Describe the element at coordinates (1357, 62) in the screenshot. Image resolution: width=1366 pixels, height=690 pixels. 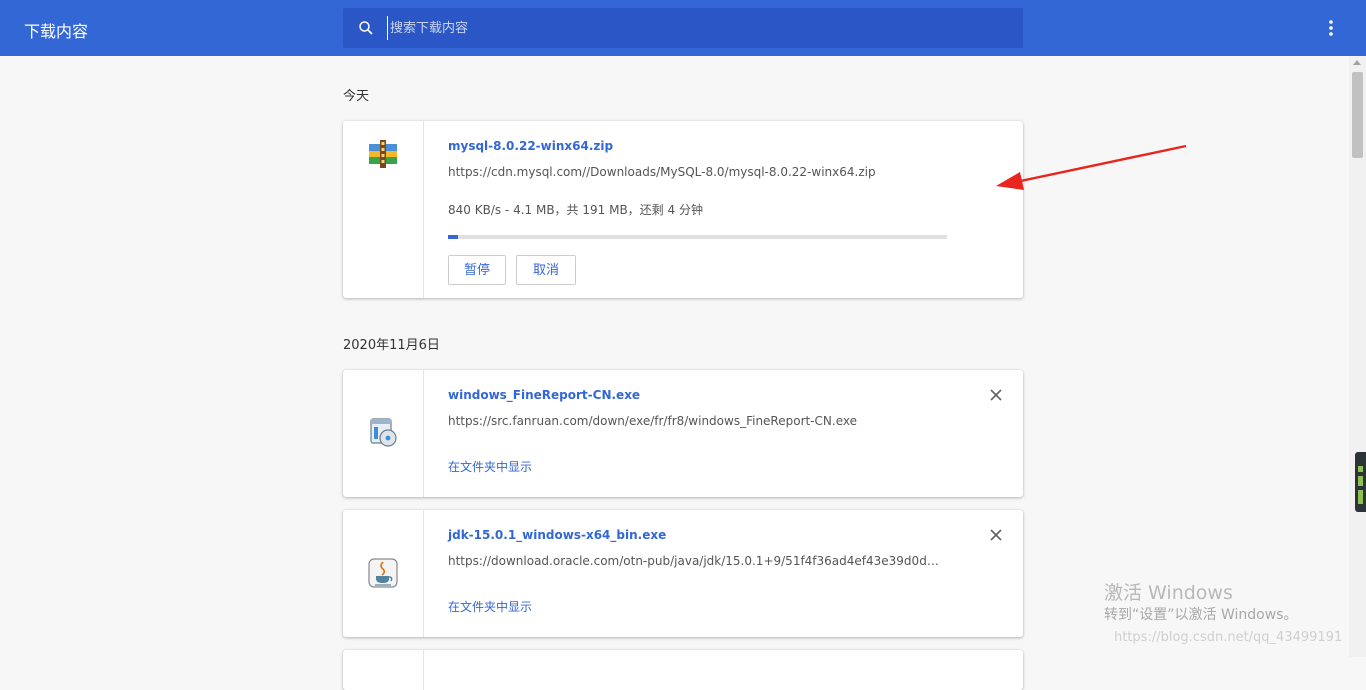
I see `scroll-up-arrow-icon` at that location.